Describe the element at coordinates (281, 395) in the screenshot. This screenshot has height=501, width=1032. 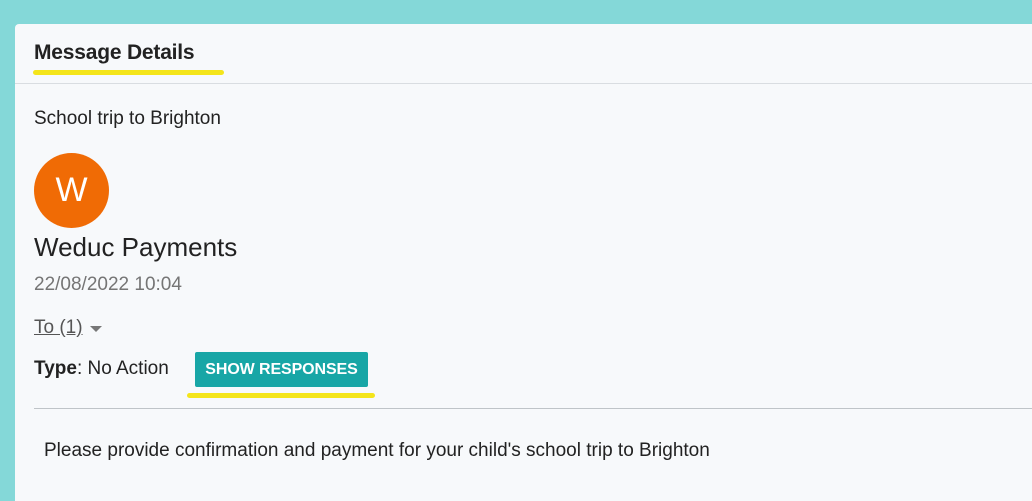
I see `button-highlight` at that location.